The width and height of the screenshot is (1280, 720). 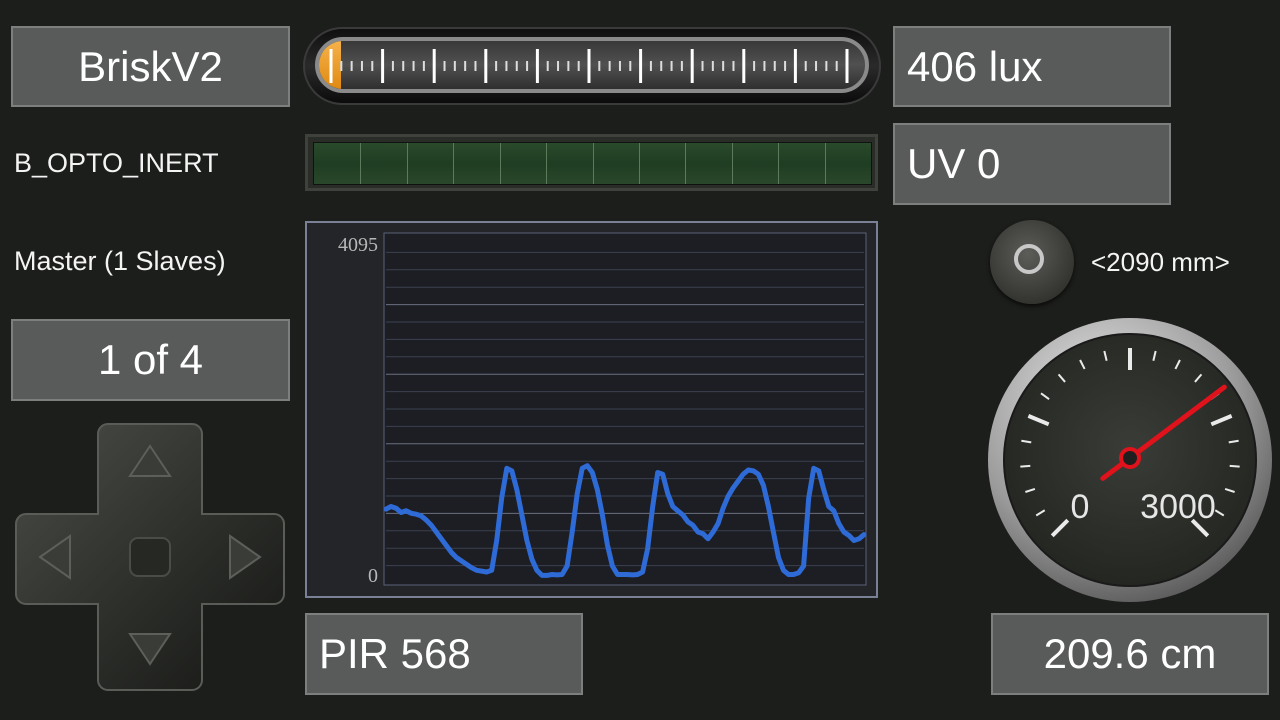 What do you see at coordinates (975, 66) in the screenshot?
I see `lux-readout: 406 lux` at bounding box center [975, 66].